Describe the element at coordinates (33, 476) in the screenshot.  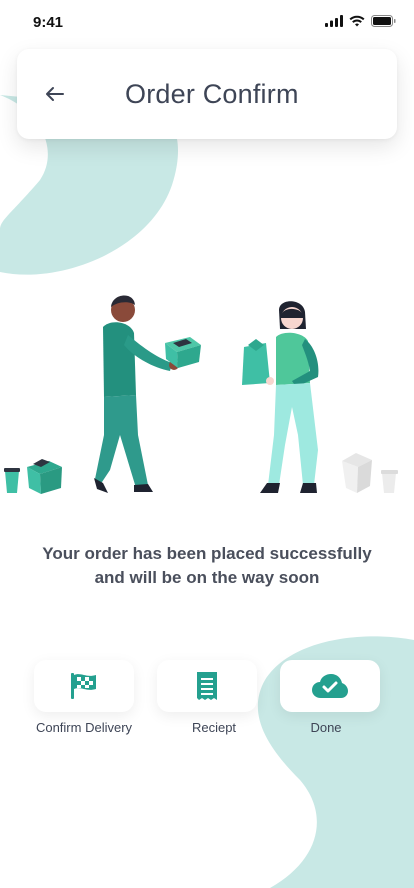
I see `food-box-left` at that location.